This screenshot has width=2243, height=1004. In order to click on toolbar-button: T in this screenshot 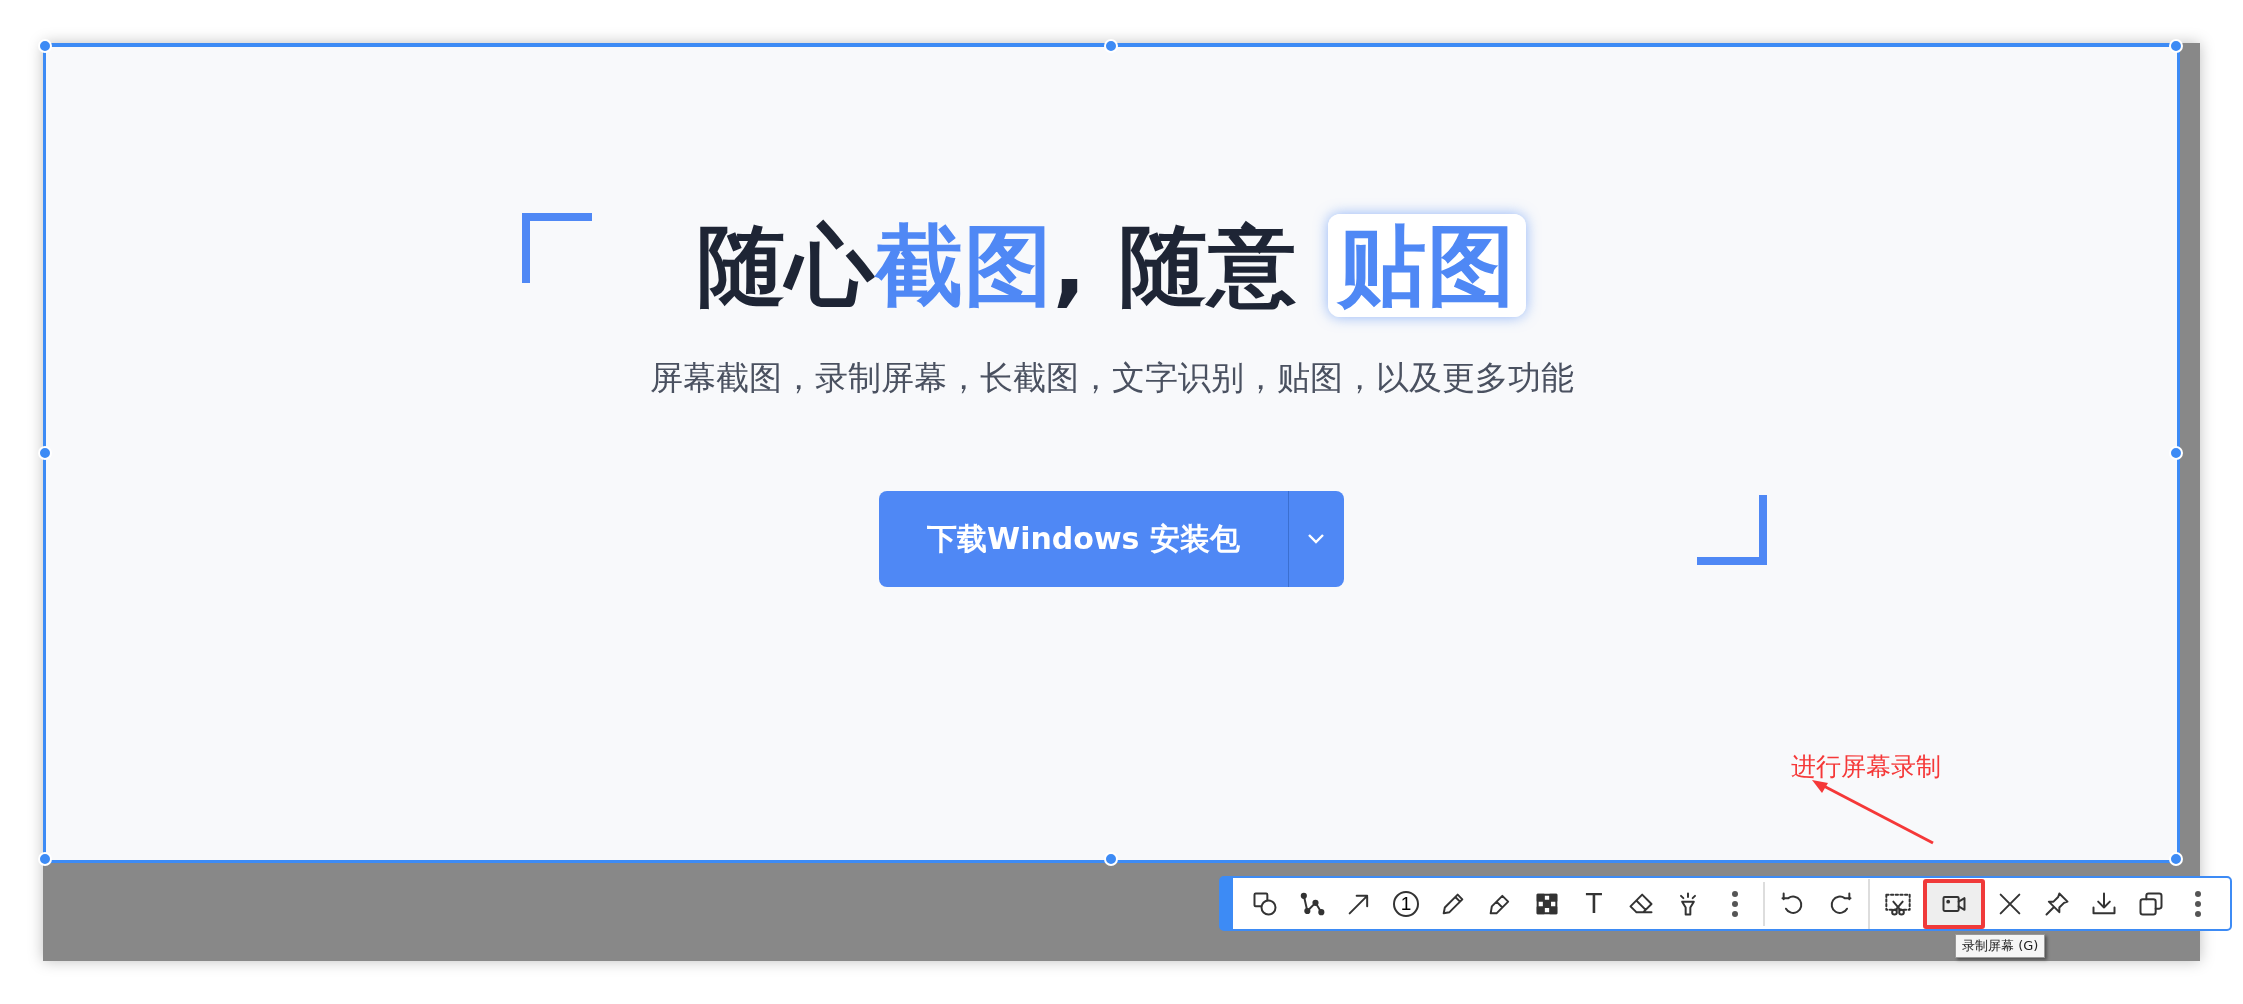, I will do `click(1594, 903)`.